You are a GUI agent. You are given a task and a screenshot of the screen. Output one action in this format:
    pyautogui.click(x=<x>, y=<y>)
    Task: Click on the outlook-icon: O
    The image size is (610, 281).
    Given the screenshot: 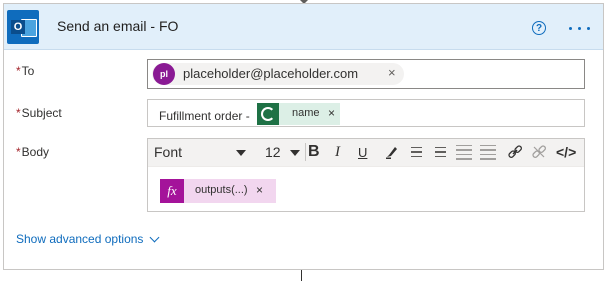 What is the action you would take?
    pyautogui.click(x=23, y=27)
    